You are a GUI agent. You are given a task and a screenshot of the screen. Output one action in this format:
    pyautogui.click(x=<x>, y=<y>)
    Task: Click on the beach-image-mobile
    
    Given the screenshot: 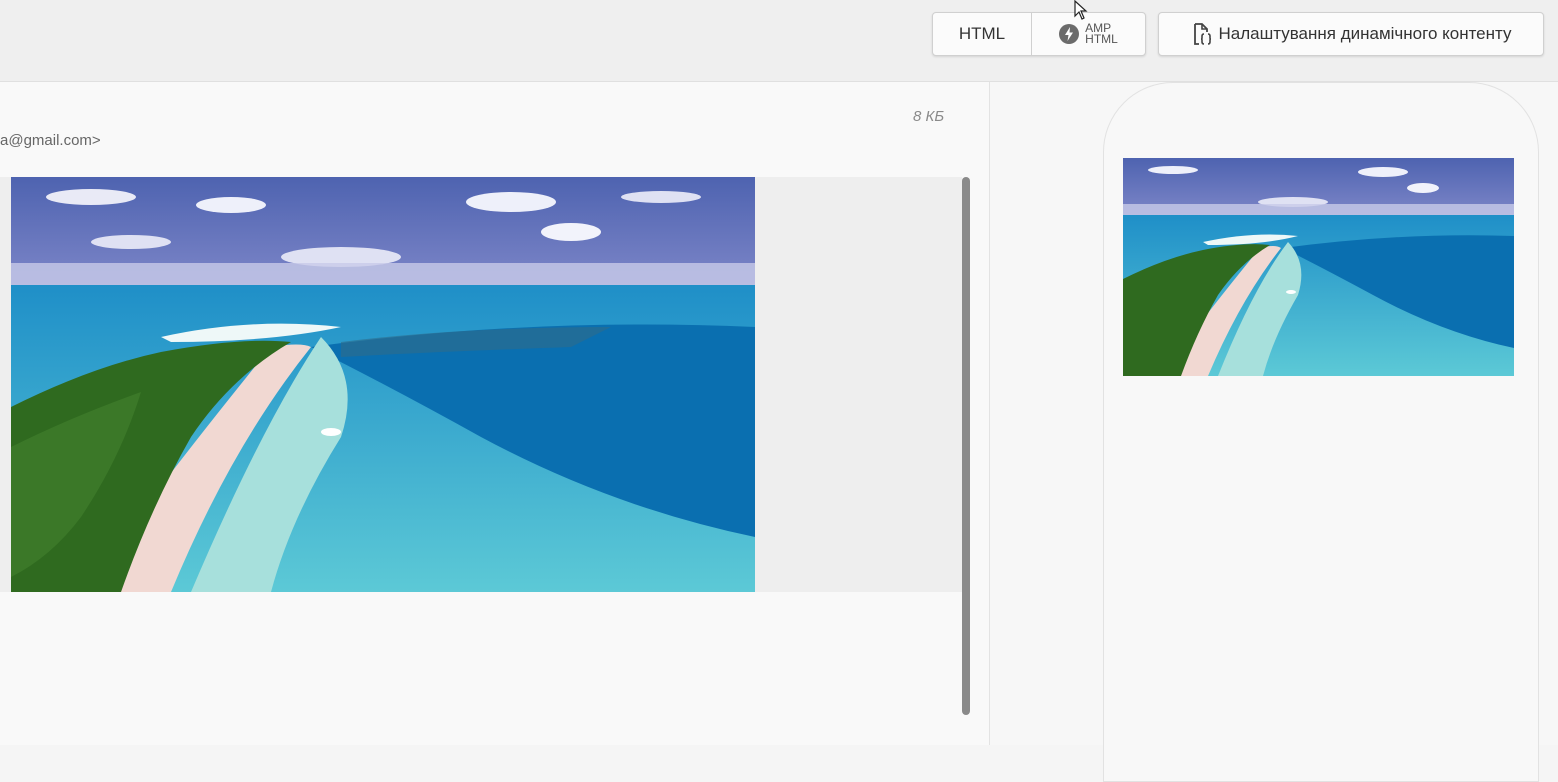 What is the action you would take?
    pyautogui.click(x=1318, y=267)
    